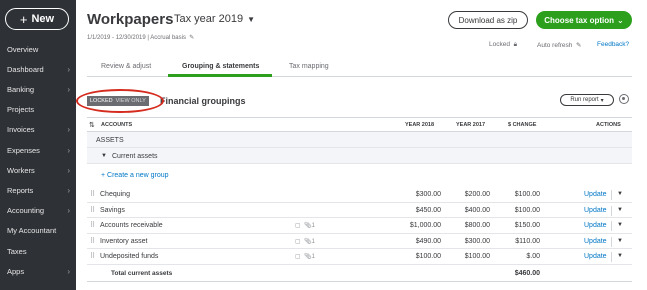  What do you see at coordinates (17, 251) in the screenshot?
I see `sidebar-item-label: Taxes` at bounding box center [17, 251].